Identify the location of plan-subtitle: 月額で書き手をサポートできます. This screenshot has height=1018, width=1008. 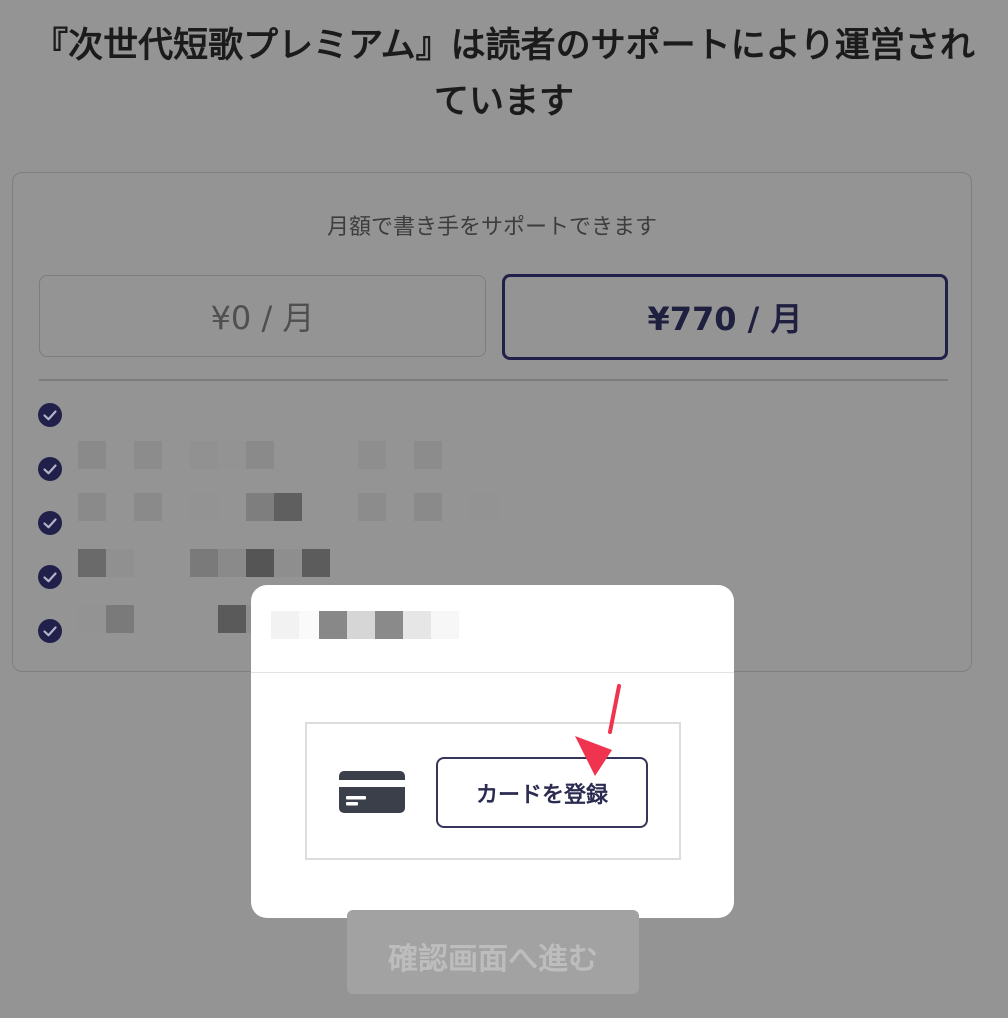
(491, 227).